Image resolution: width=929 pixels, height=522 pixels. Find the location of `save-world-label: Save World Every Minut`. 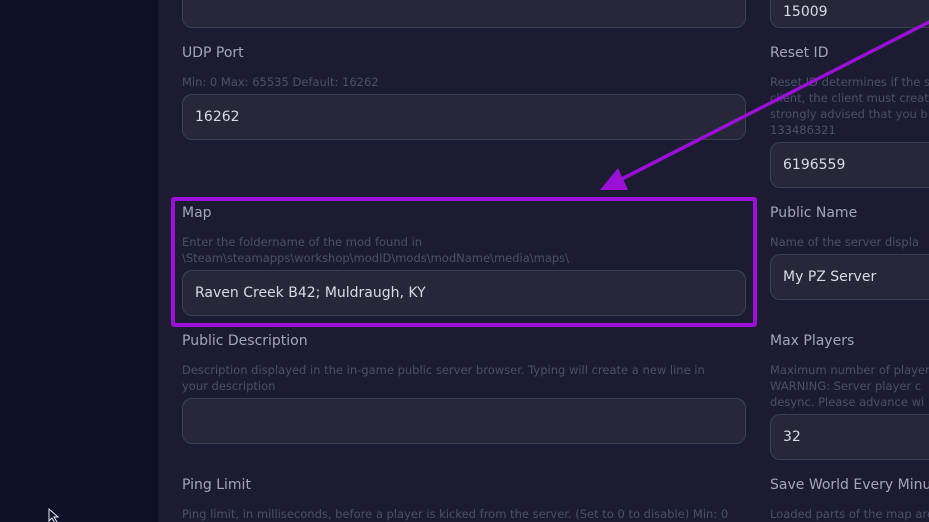

save-world-label: Save World Every Minut is located at coordinates (849, 485).